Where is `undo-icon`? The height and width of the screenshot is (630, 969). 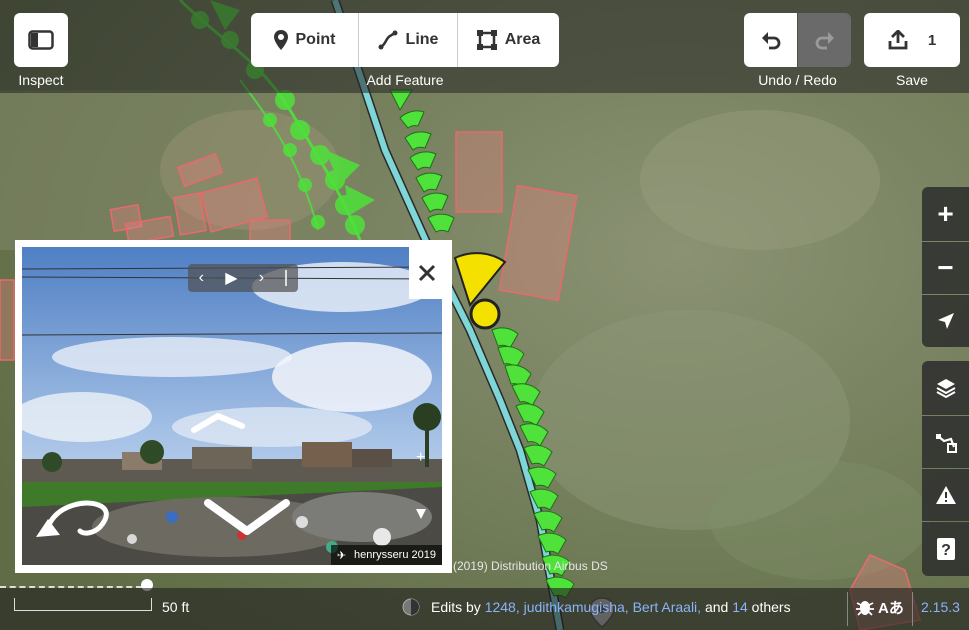 undo-icon is located at coordinates (770, 41).